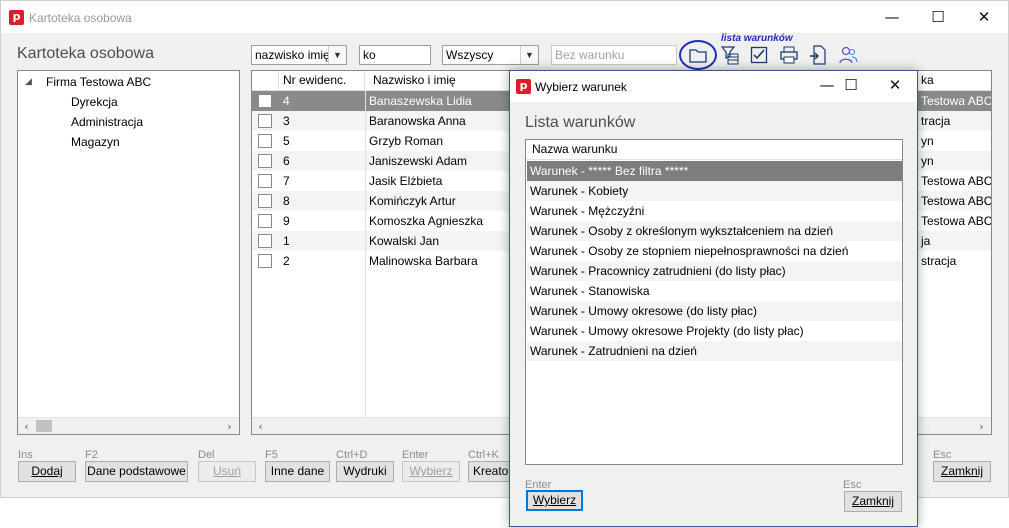 The image size is (1009, 528). What do you see at coordinates (226, 471) in the screenshot?
I see `delete-button-label: Usuń` at bounding box center [226, 471].